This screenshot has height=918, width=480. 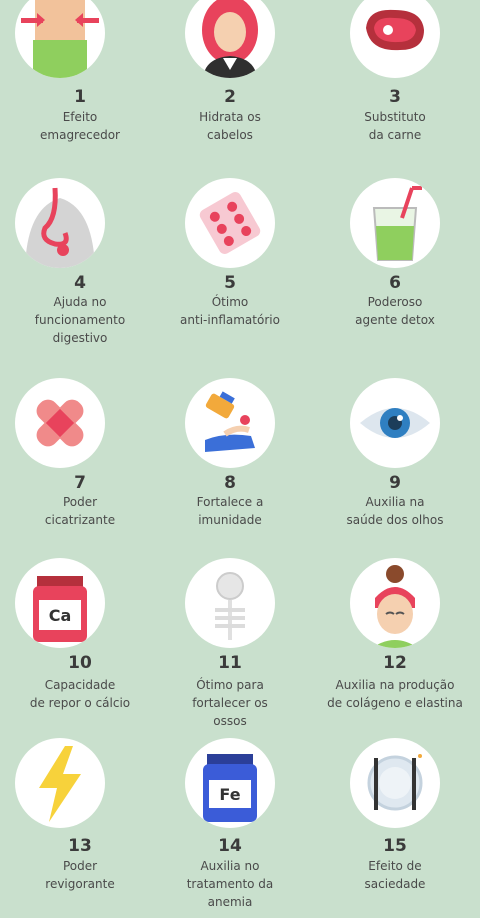 I want to click on benefit-item-9: 9 Auxilia na saúde dos olhos, so click(x=395, y=465).